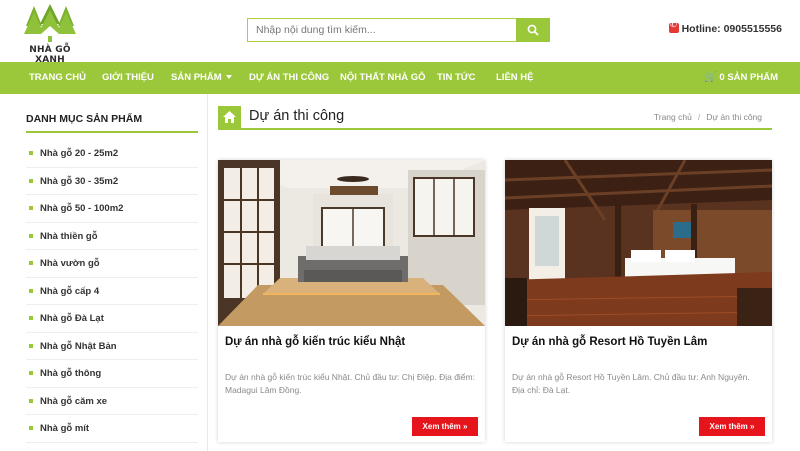 The height and width of the screenshot is (451, 800). What do you see at coordinates (112, 401) in the screenshot?
I see `category-item: Nhà gỗ căm xe` at bounding box center [112, 401].